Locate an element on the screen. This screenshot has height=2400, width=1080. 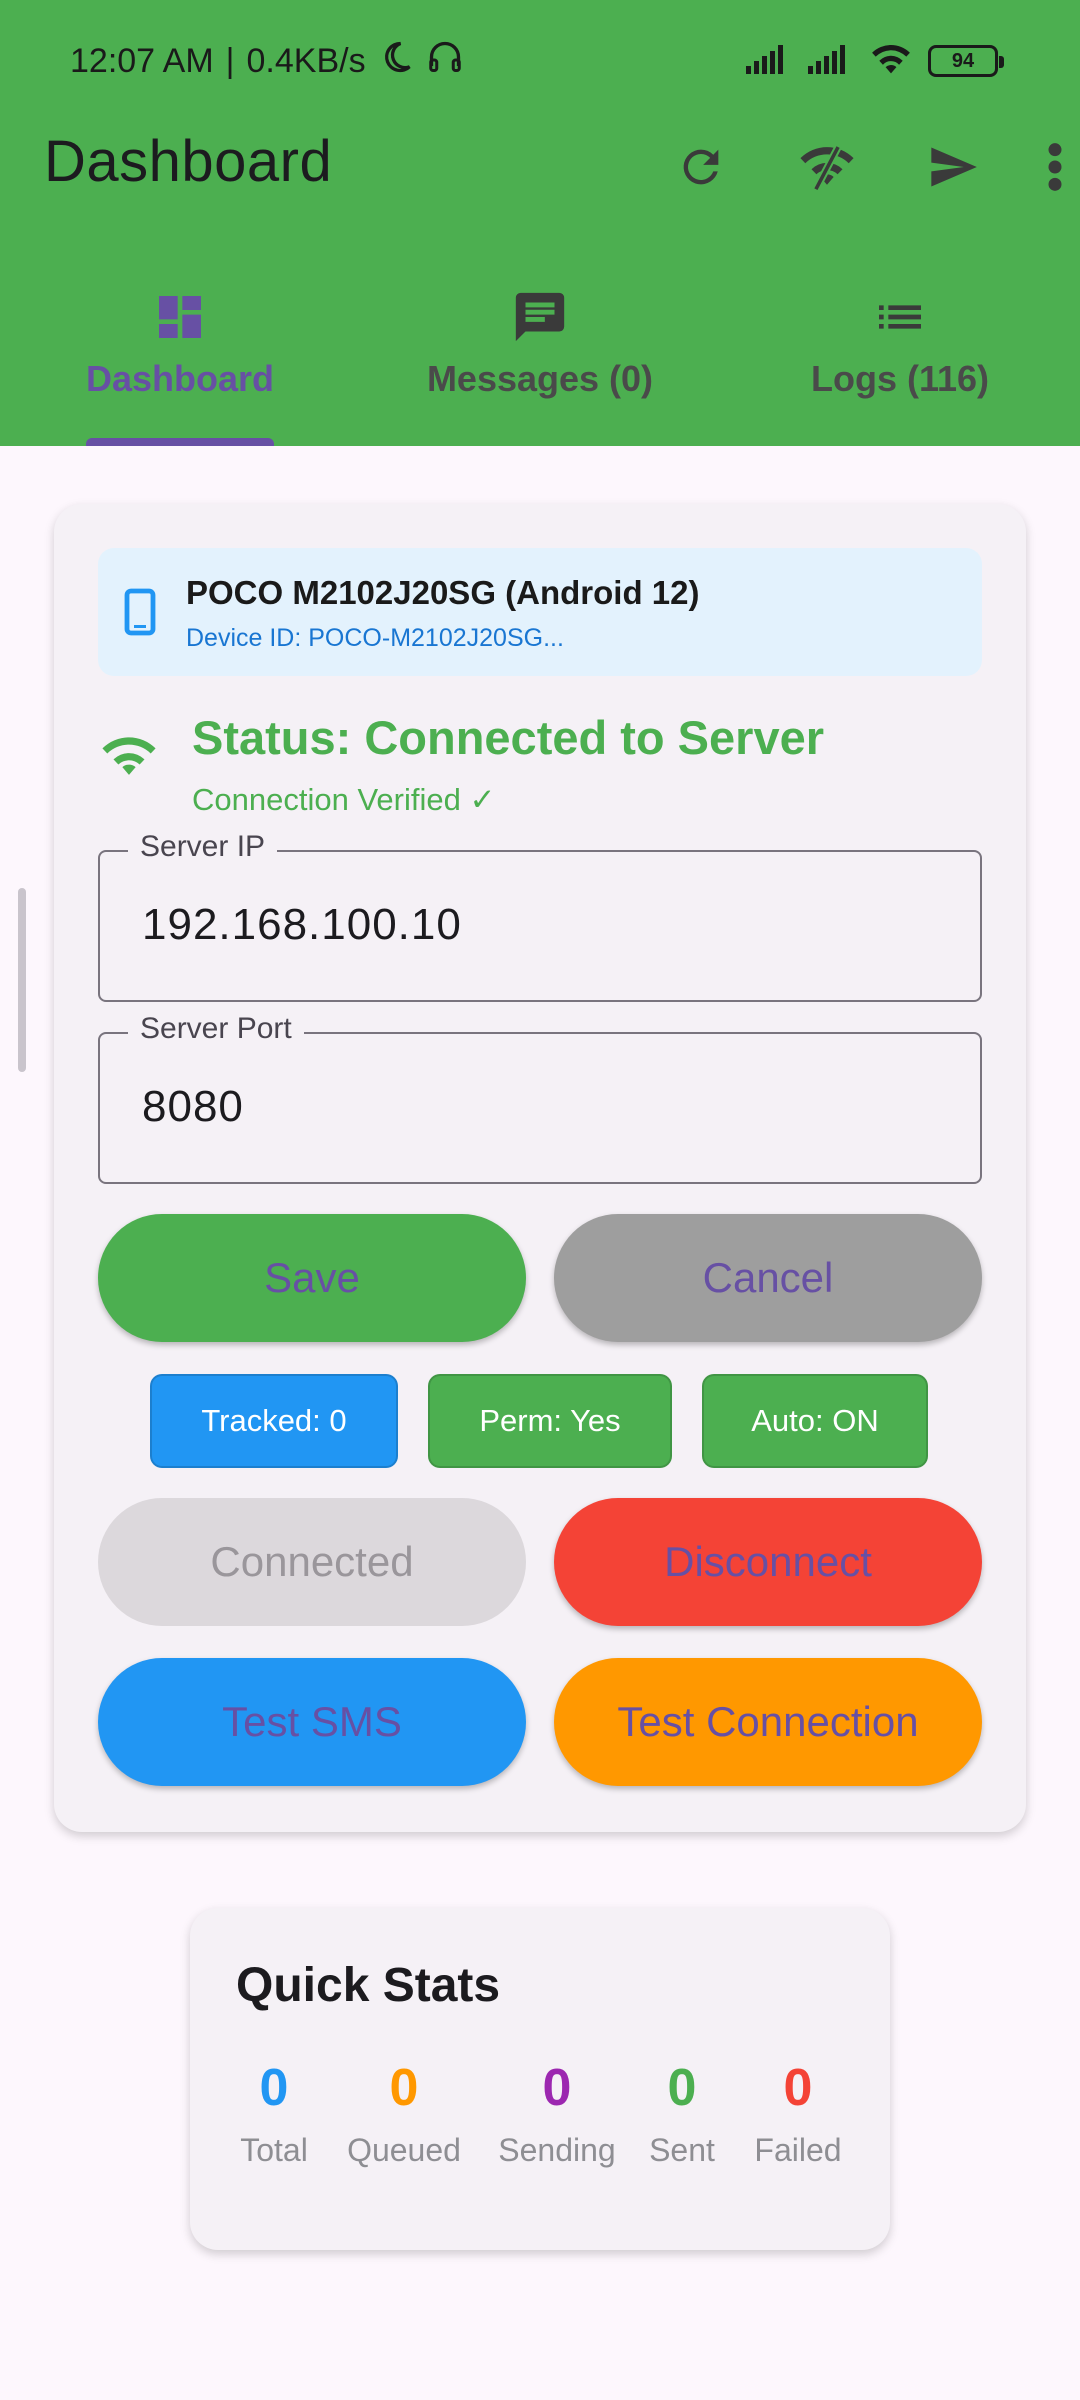
server-ip-field: Server IP 192.168.100.10 is located at coordinates (540, 916).